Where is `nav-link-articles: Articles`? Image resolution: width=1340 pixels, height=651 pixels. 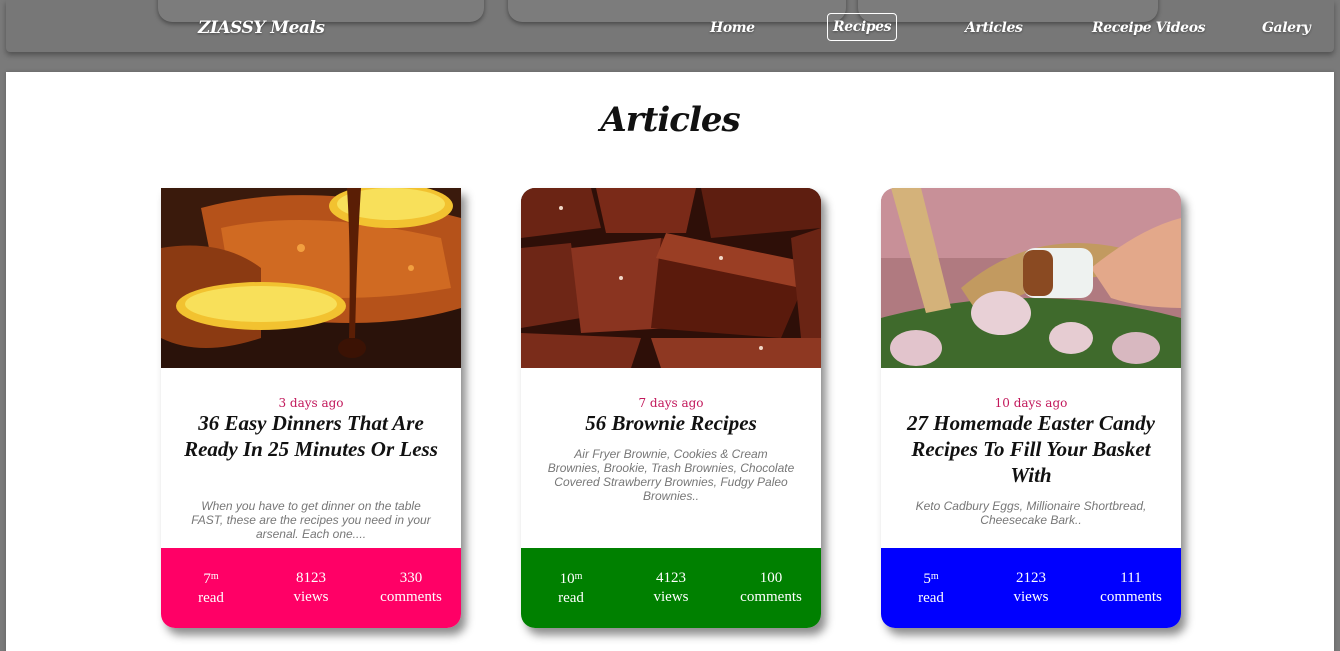
nav-link-articles: Articles is located at coordinates (994, 28).